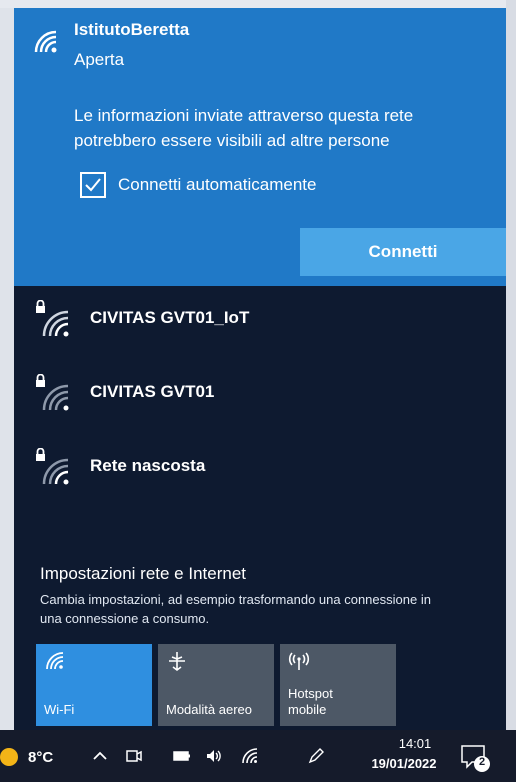  I want to click on quick-actions: Wi-Fi Modalità aereo Hotspot mobile, so click(260, 683).